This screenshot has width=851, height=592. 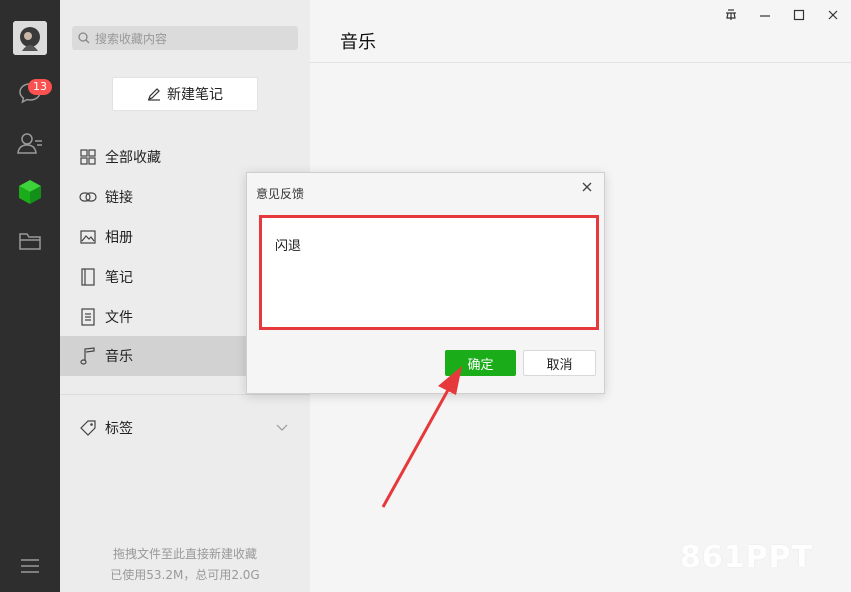 What do you see at coordinates (833, 15) in the screenshot?
I see `close-icon` at bounding box center [833, 15].